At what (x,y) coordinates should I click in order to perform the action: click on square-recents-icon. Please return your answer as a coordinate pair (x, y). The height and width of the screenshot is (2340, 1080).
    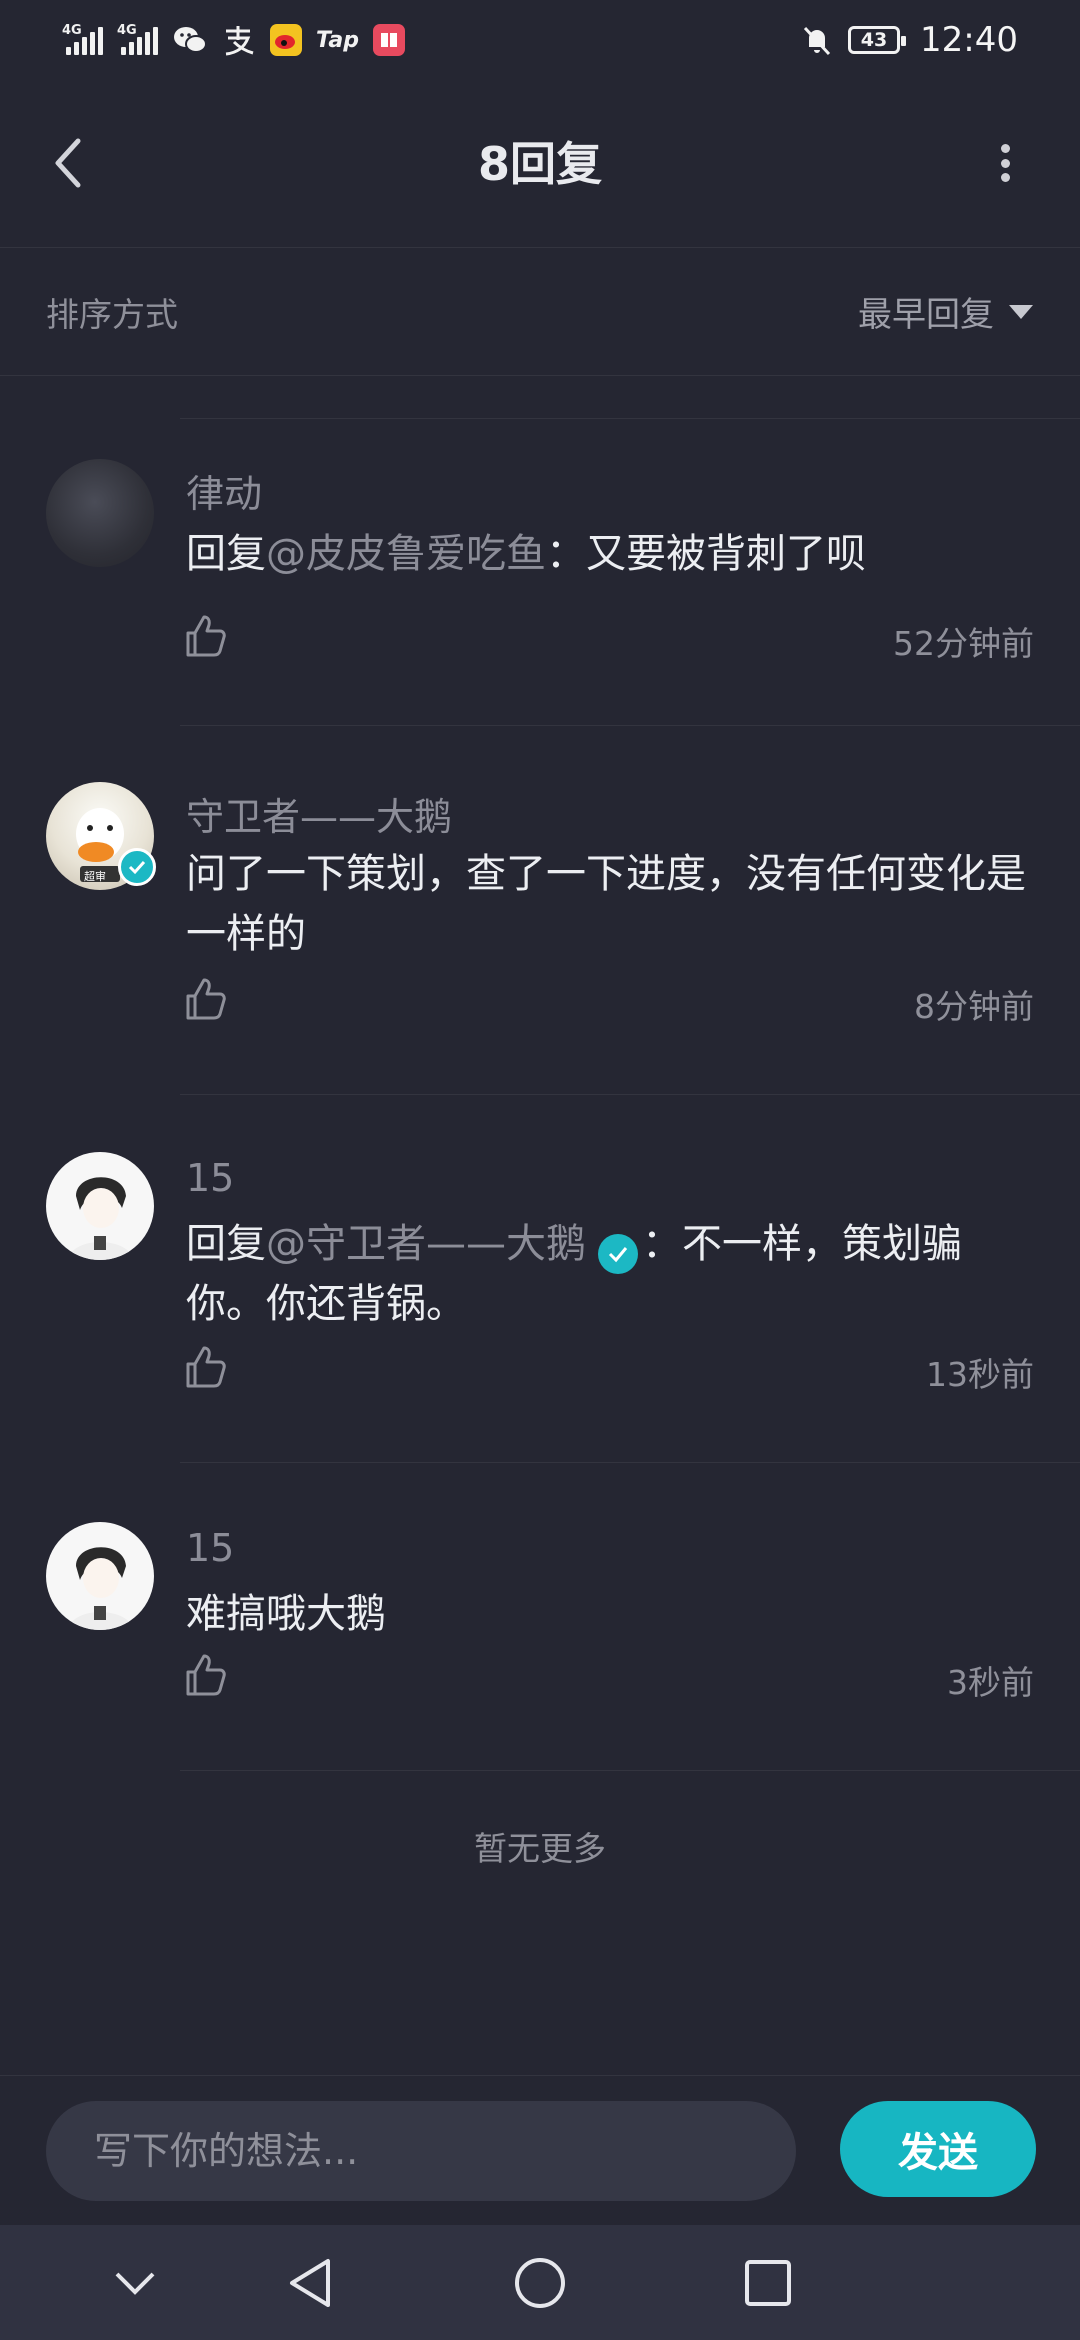
    Looking at the image, I should click on (768, 2283).